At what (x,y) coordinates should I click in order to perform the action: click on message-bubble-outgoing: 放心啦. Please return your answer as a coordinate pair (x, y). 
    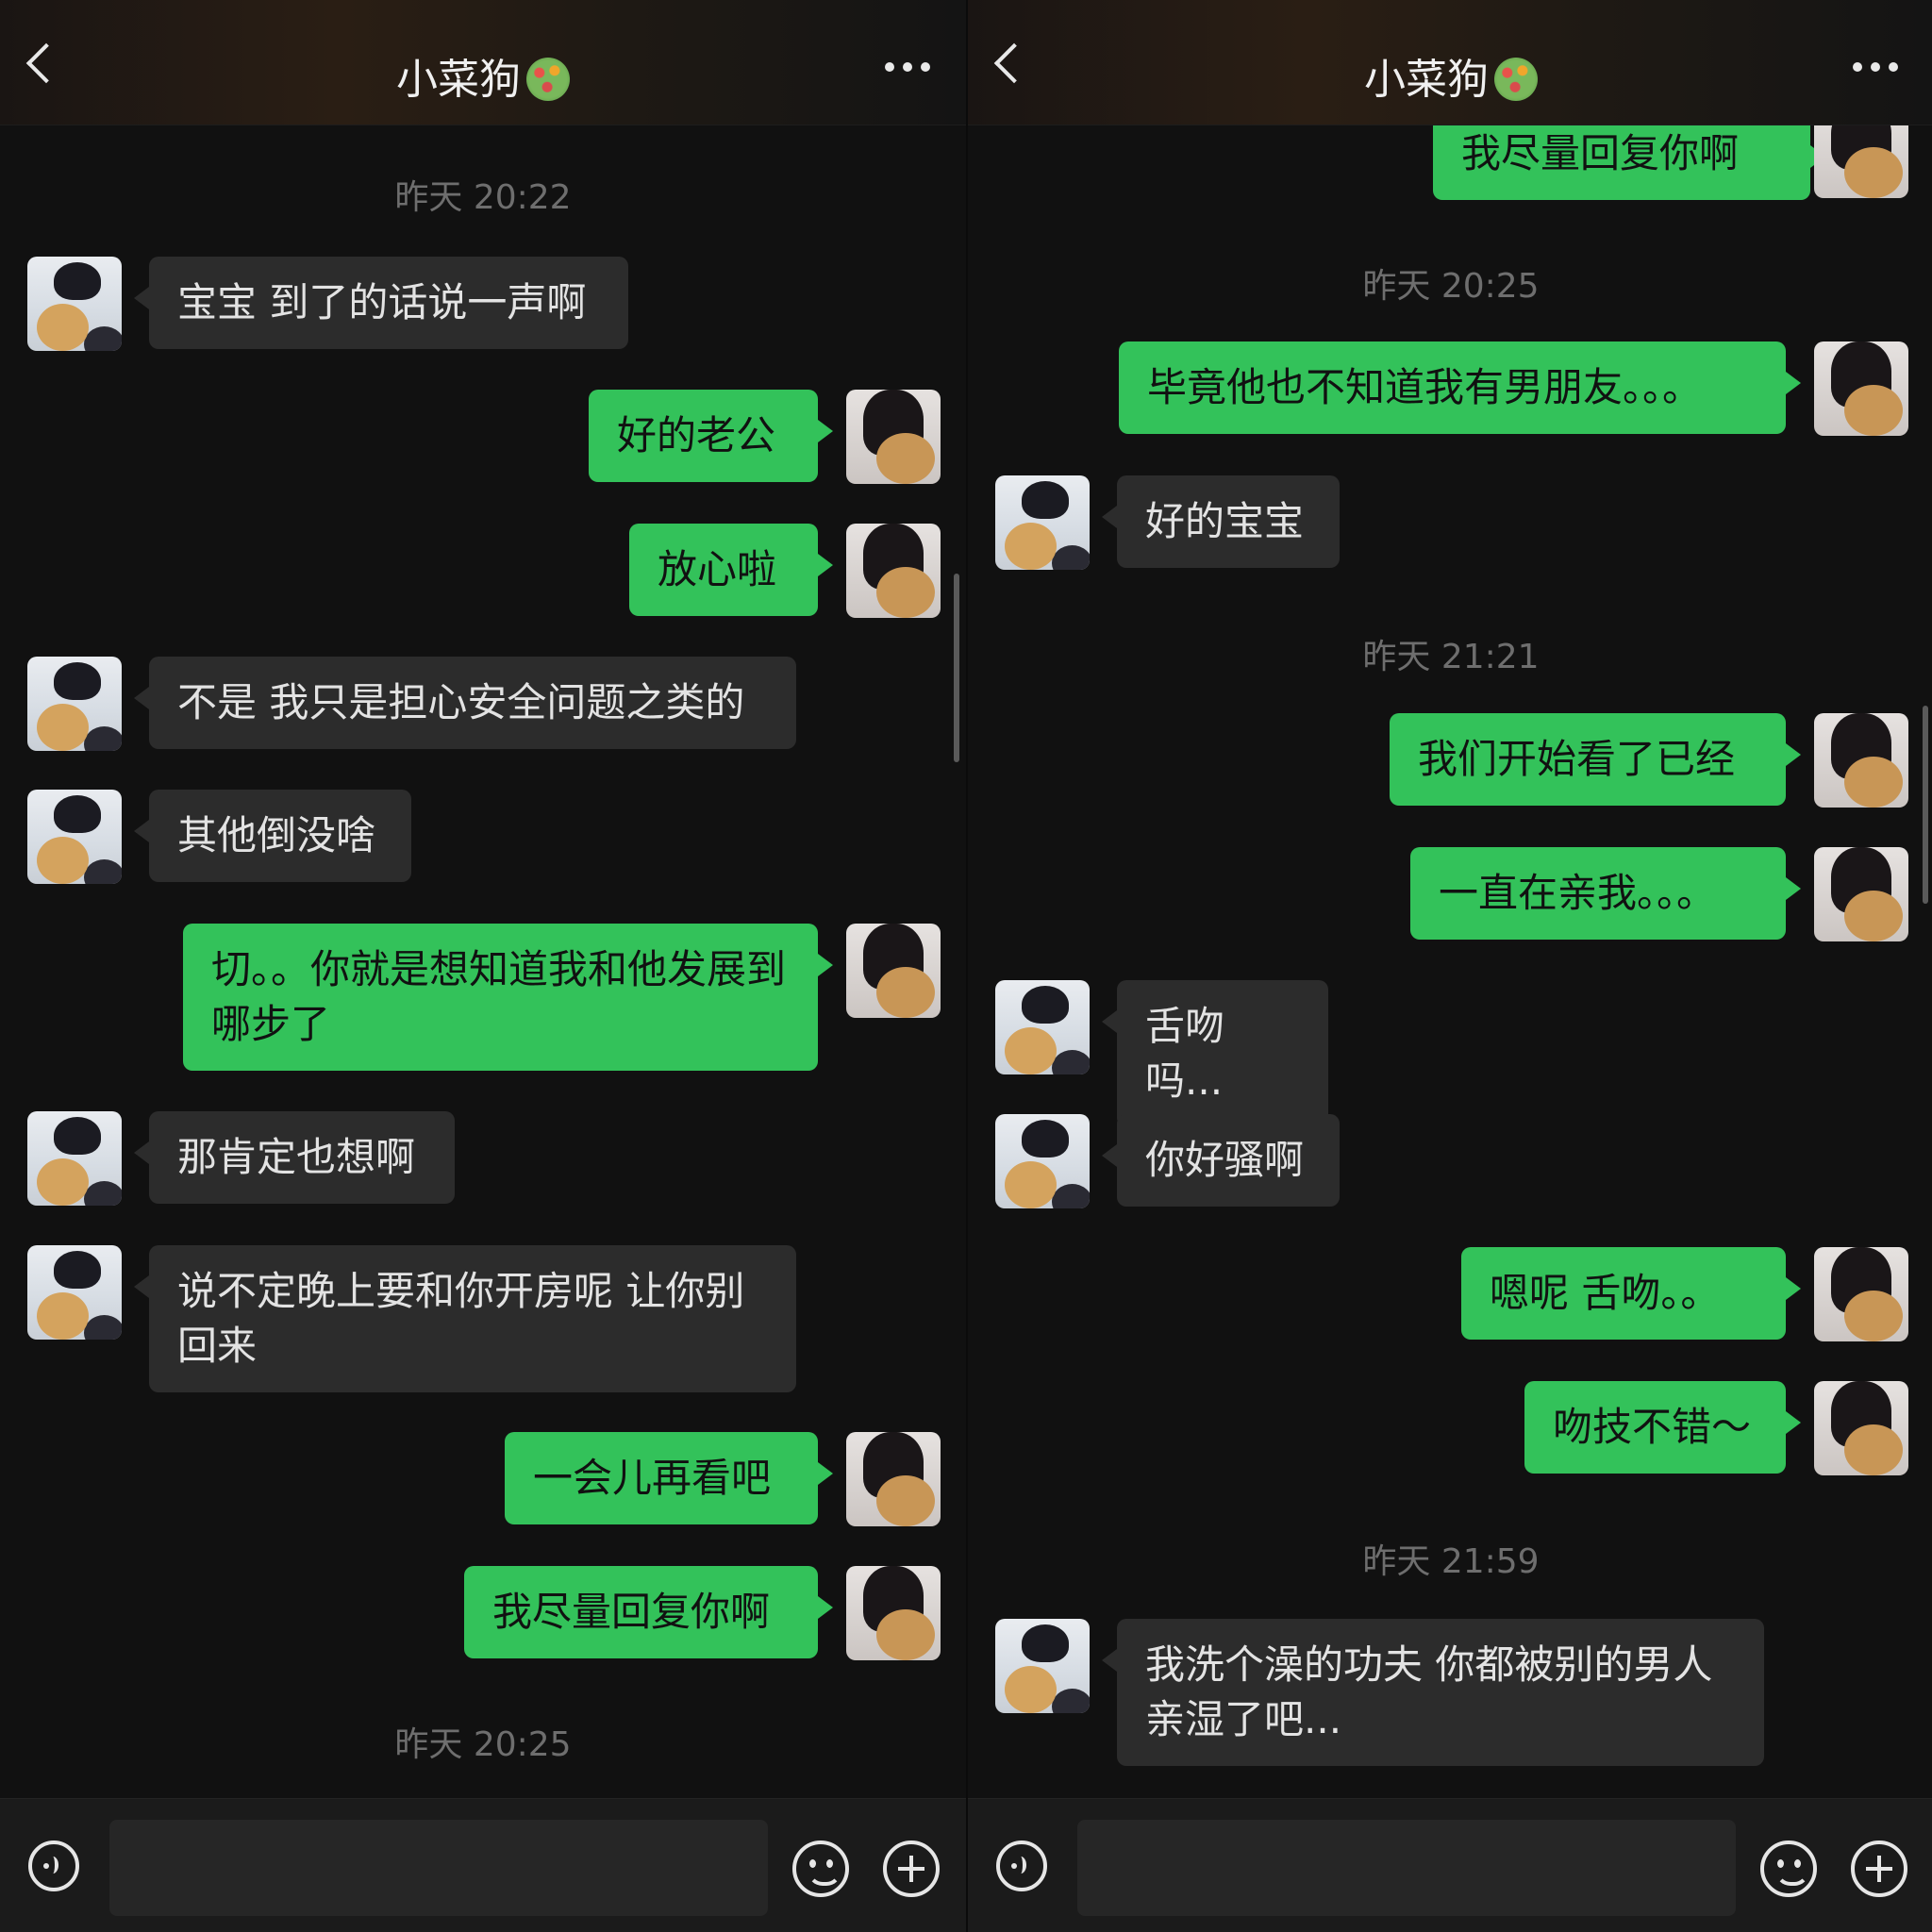
    Looking at the image, I should click on (731, 570).